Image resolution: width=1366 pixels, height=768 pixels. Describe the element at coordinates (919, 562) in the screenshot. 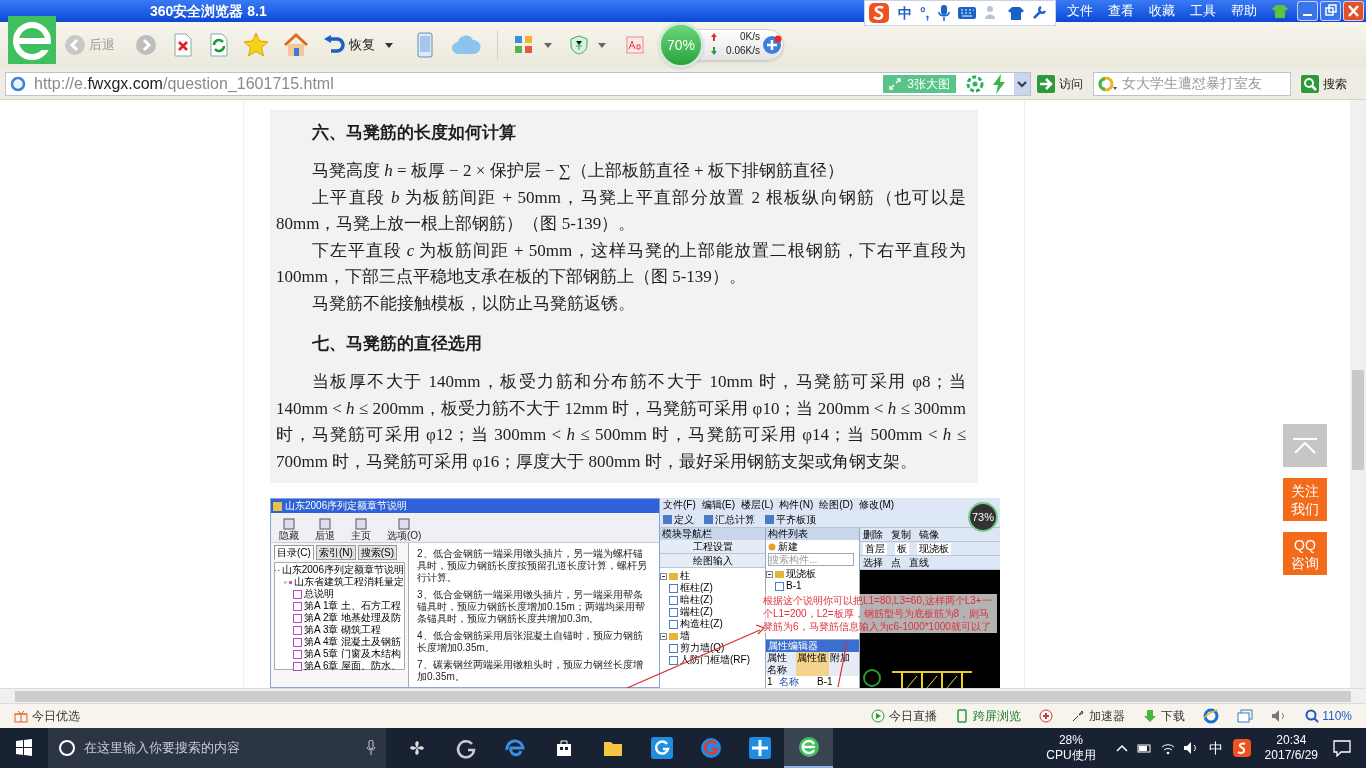

I see `toolbar-button: 直线` at that location.